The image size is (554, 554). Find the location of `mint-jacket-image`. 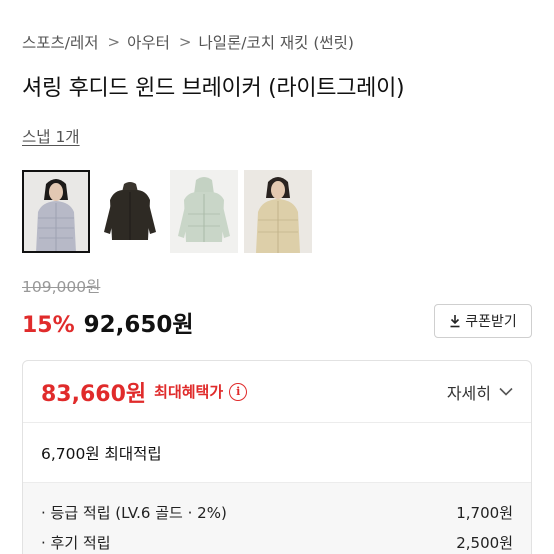

mint-jacket-image is located at coordinates (204, 211).